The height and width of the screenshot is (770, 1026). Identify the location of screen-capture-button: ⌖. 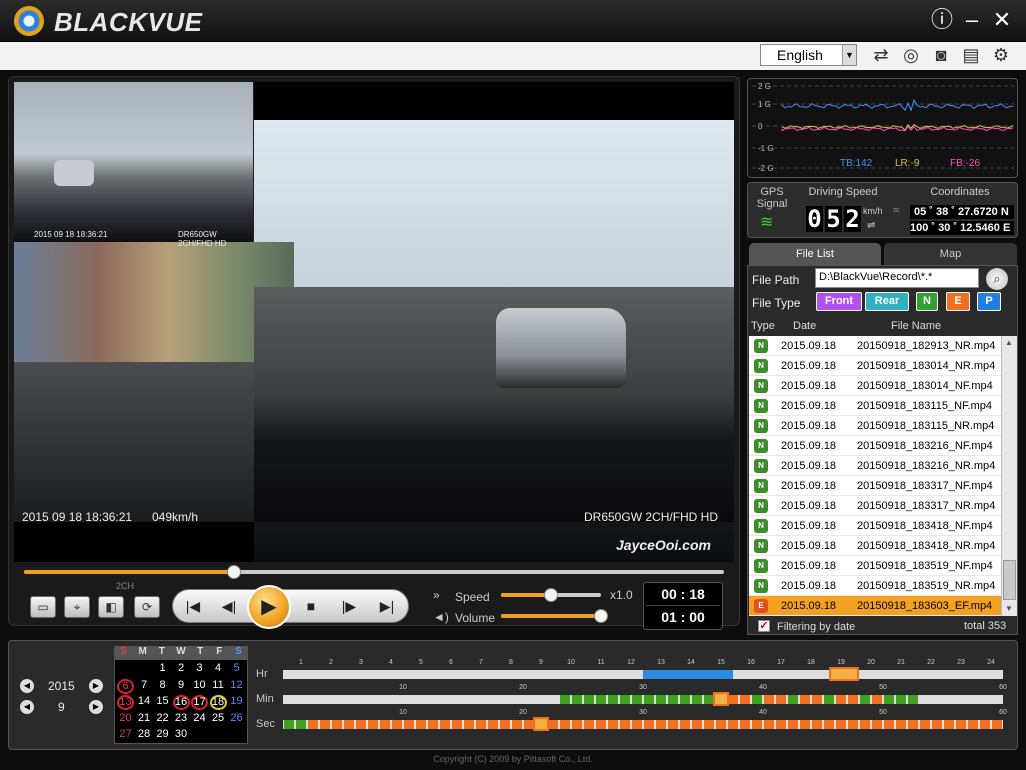
(77, 607).